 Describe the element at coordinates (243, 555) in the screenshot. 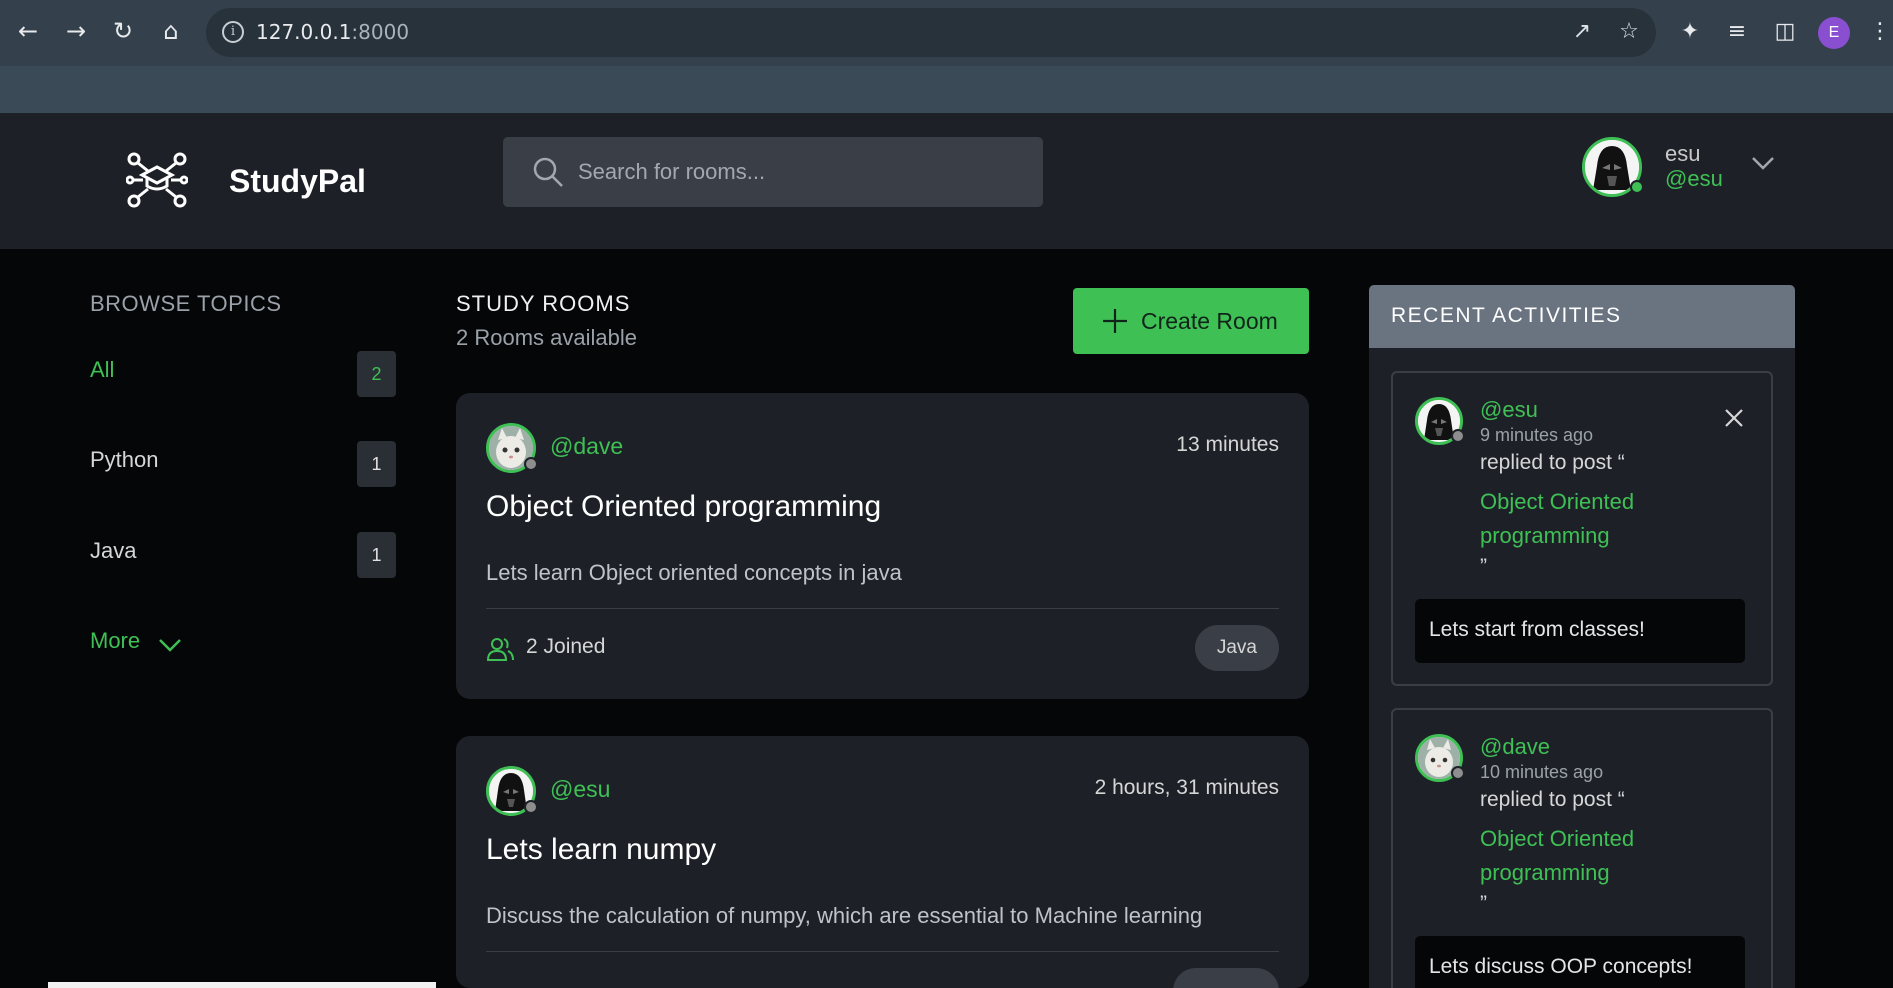

I see `topic-item-java: Java 1` at that location.